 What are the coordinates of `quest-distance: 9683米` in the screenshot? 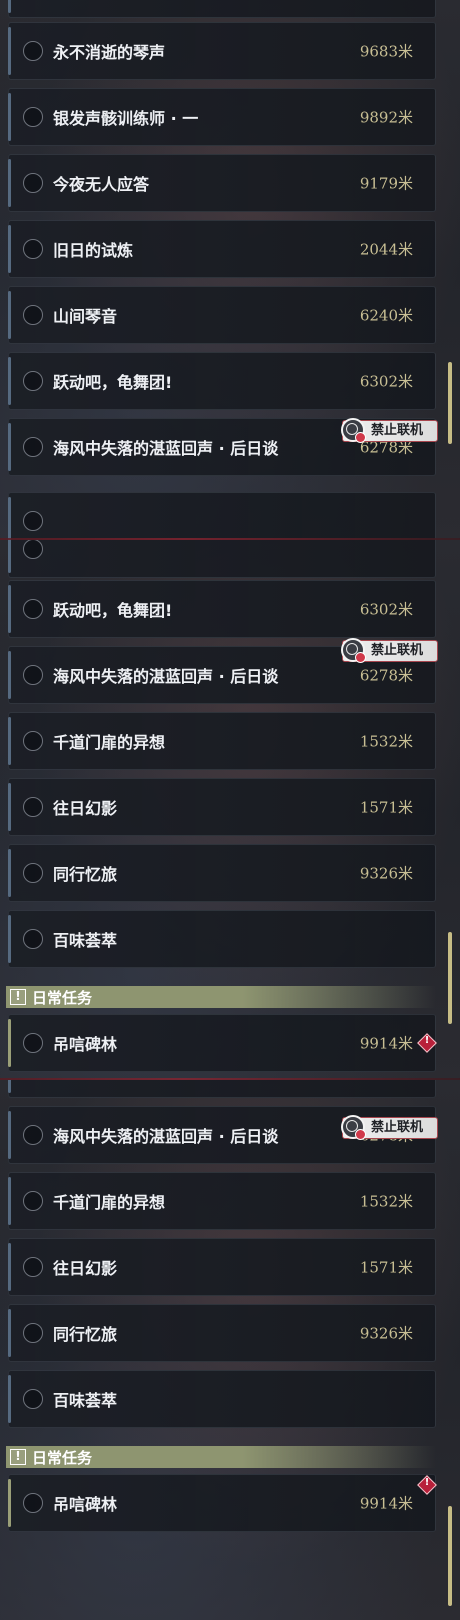 It's located at (386, 51).